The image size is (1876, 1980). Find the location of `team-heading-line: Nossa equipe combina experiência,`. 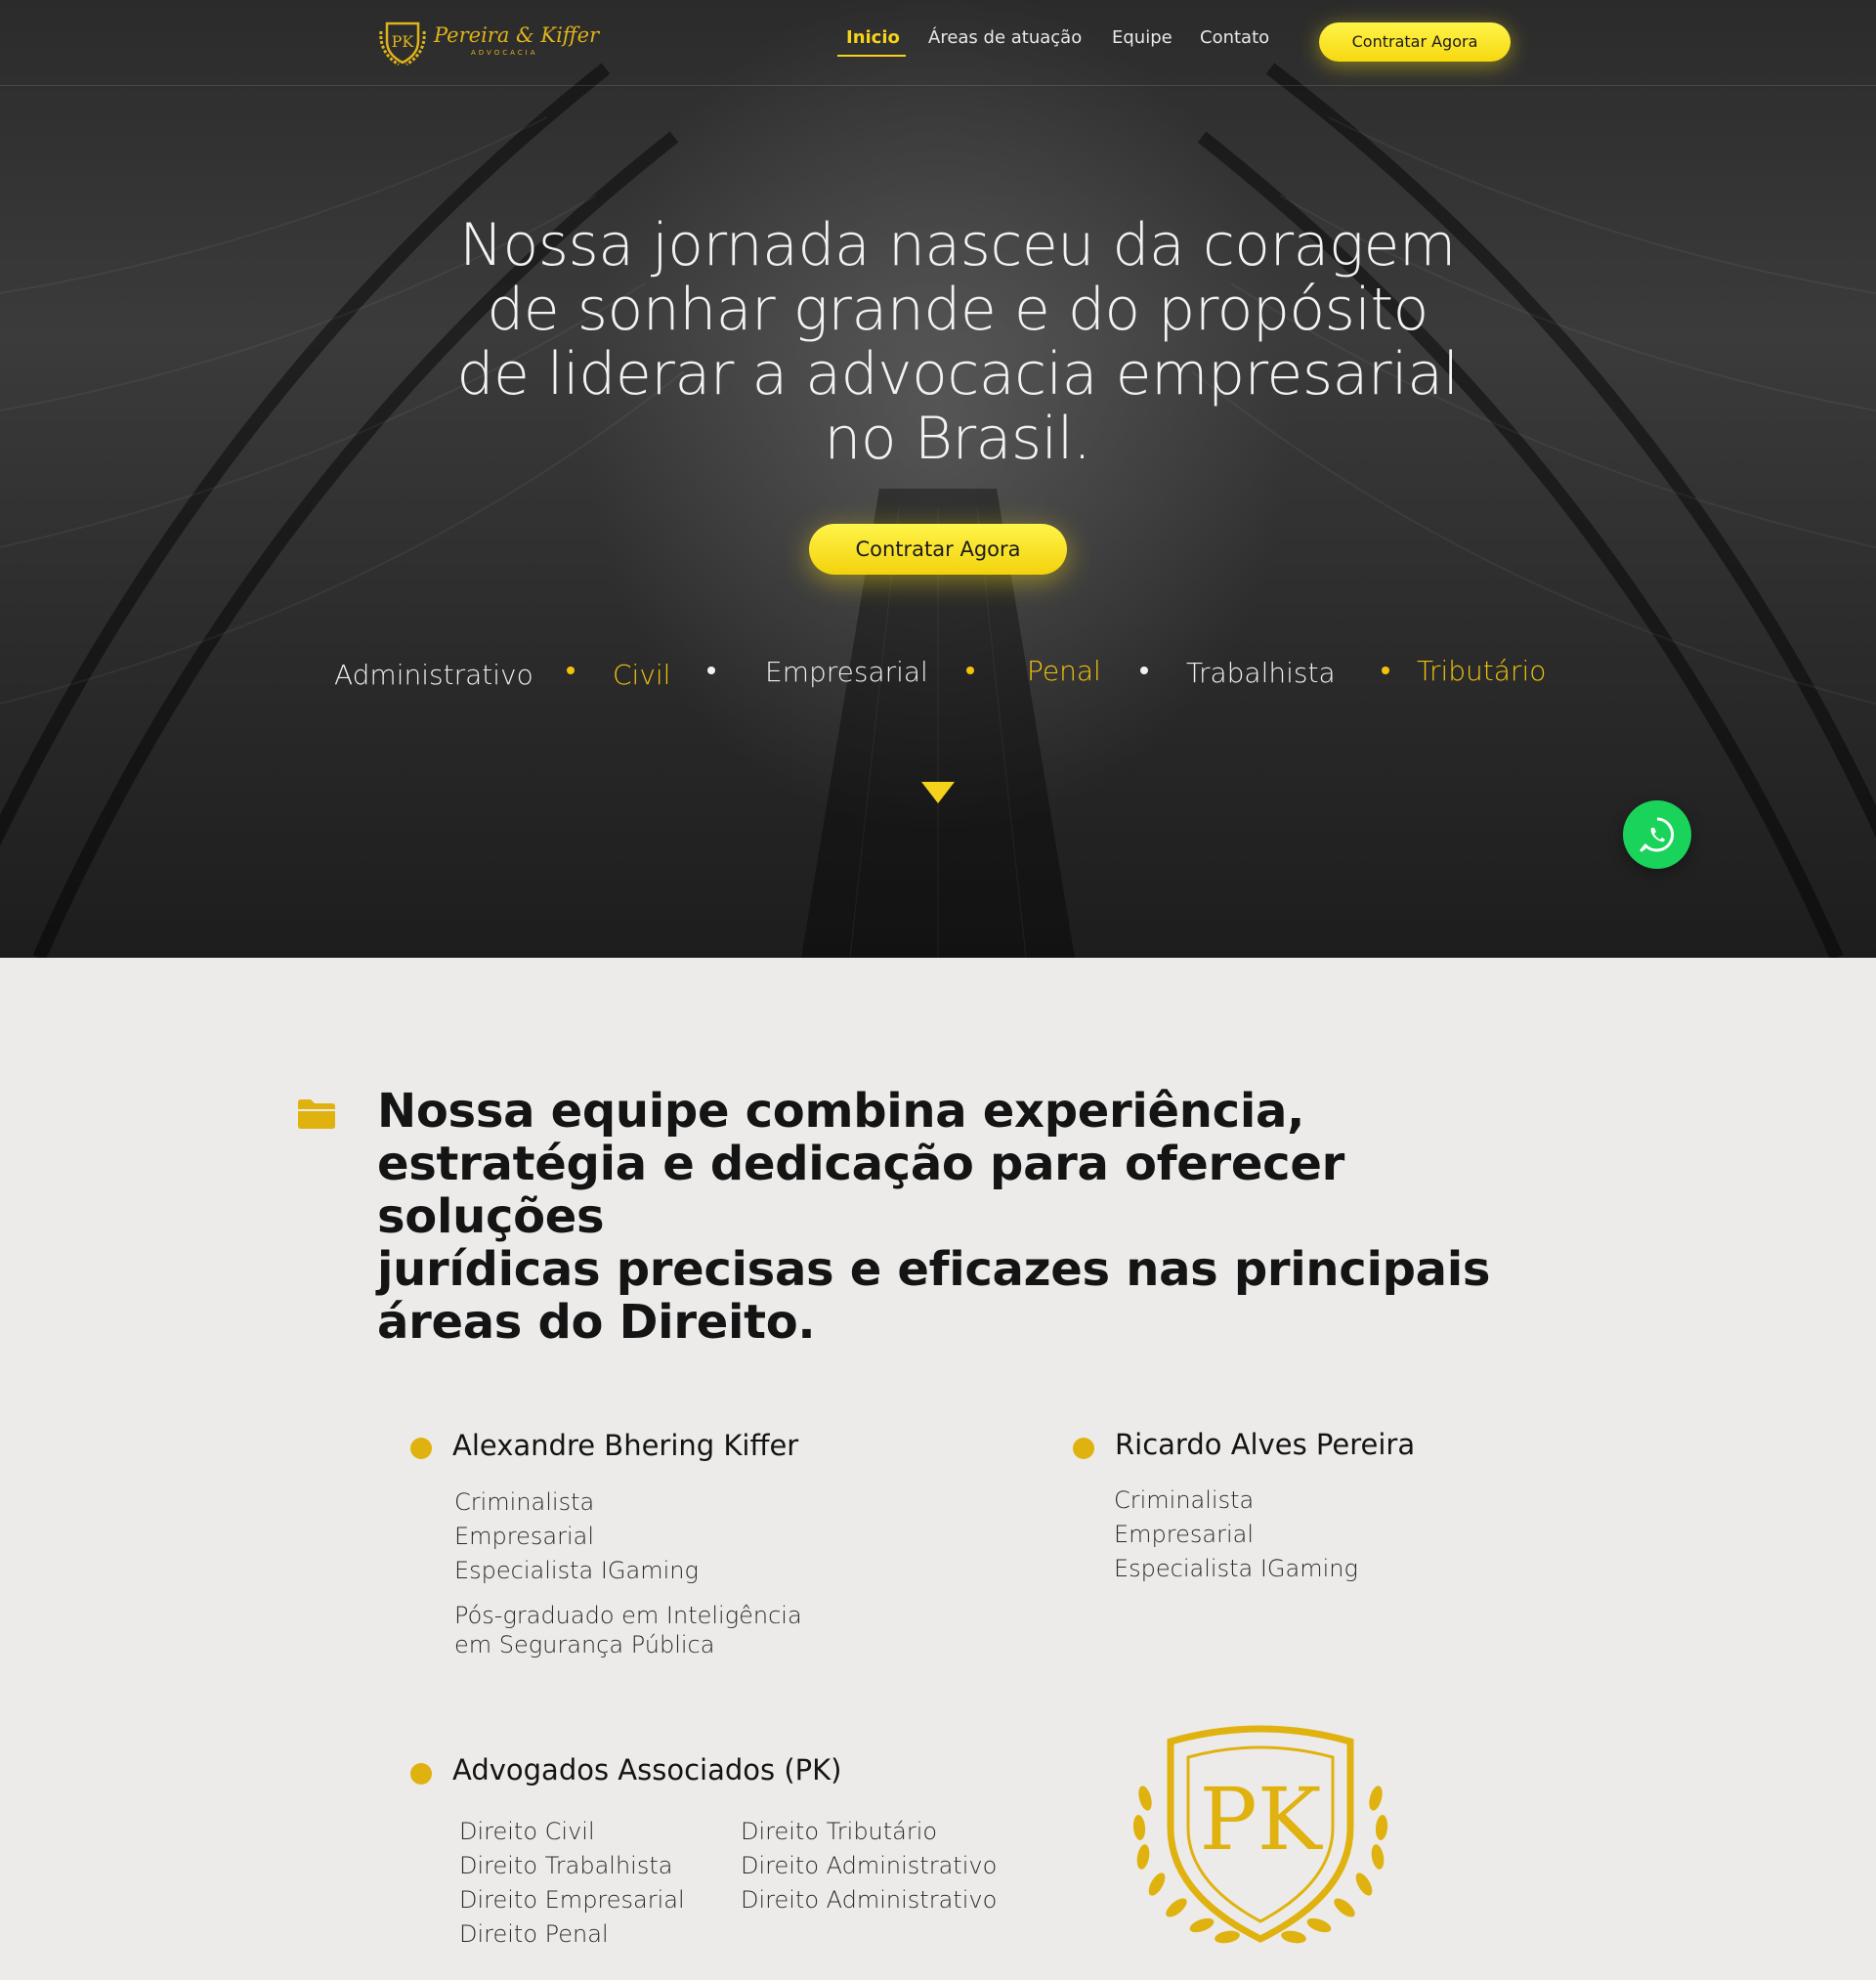

team-heading-line: Nossa equipe combina experiência, is located at coordinates (840, 1111).